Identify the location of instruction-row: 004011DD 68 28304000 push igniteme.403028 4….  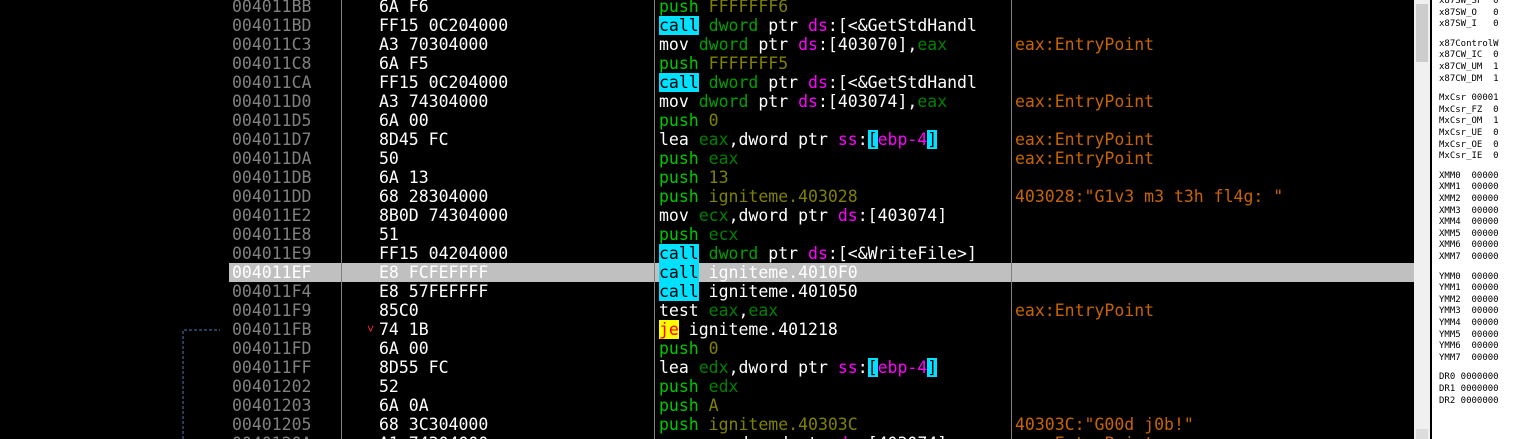
(821, 196).